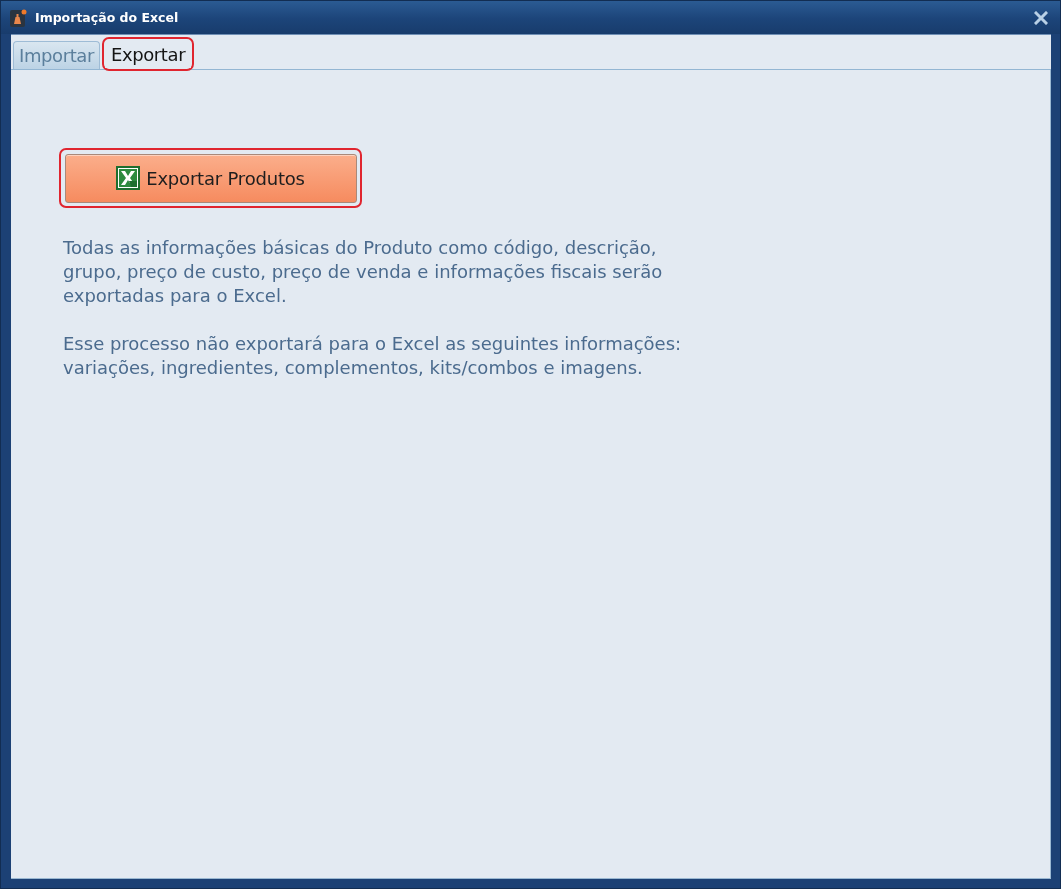 The image size is (1061, 889). Describe the element at coordinates (373, 356) in the screenshot. I see `description-text: Esse processo não exportará para o Excel as seguintes informações: variações, ingredientes, complementos, kits/combos e imagens.` at that location.